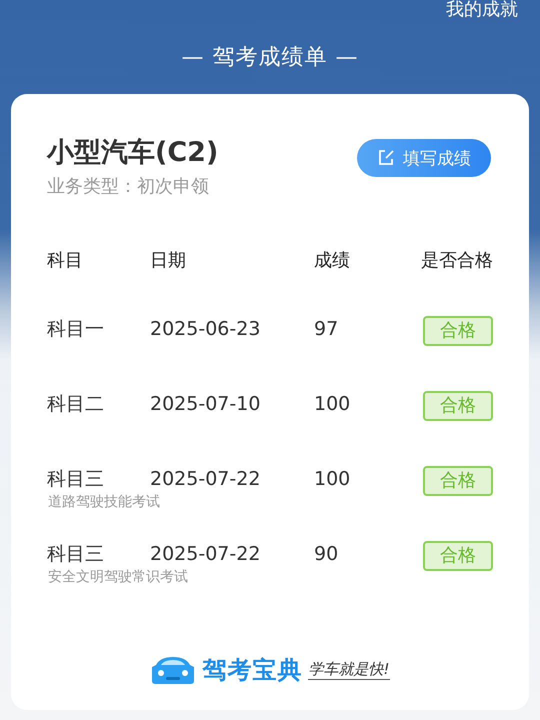 The image size is (540, 720). Describe the element at coordinates (76, 404) in the screenshot. I see `subject-cell-text: 科目二` at that location.